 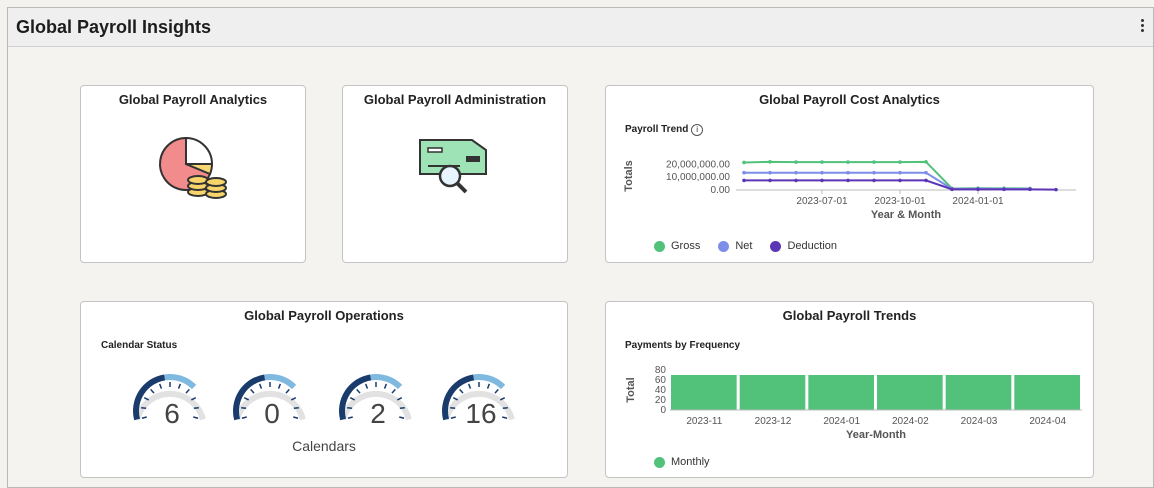 What do you see at coordinates (773, 421) in the screenshot?
I see `x-tick-label: 2023-12` at bounding box center [773, 421].